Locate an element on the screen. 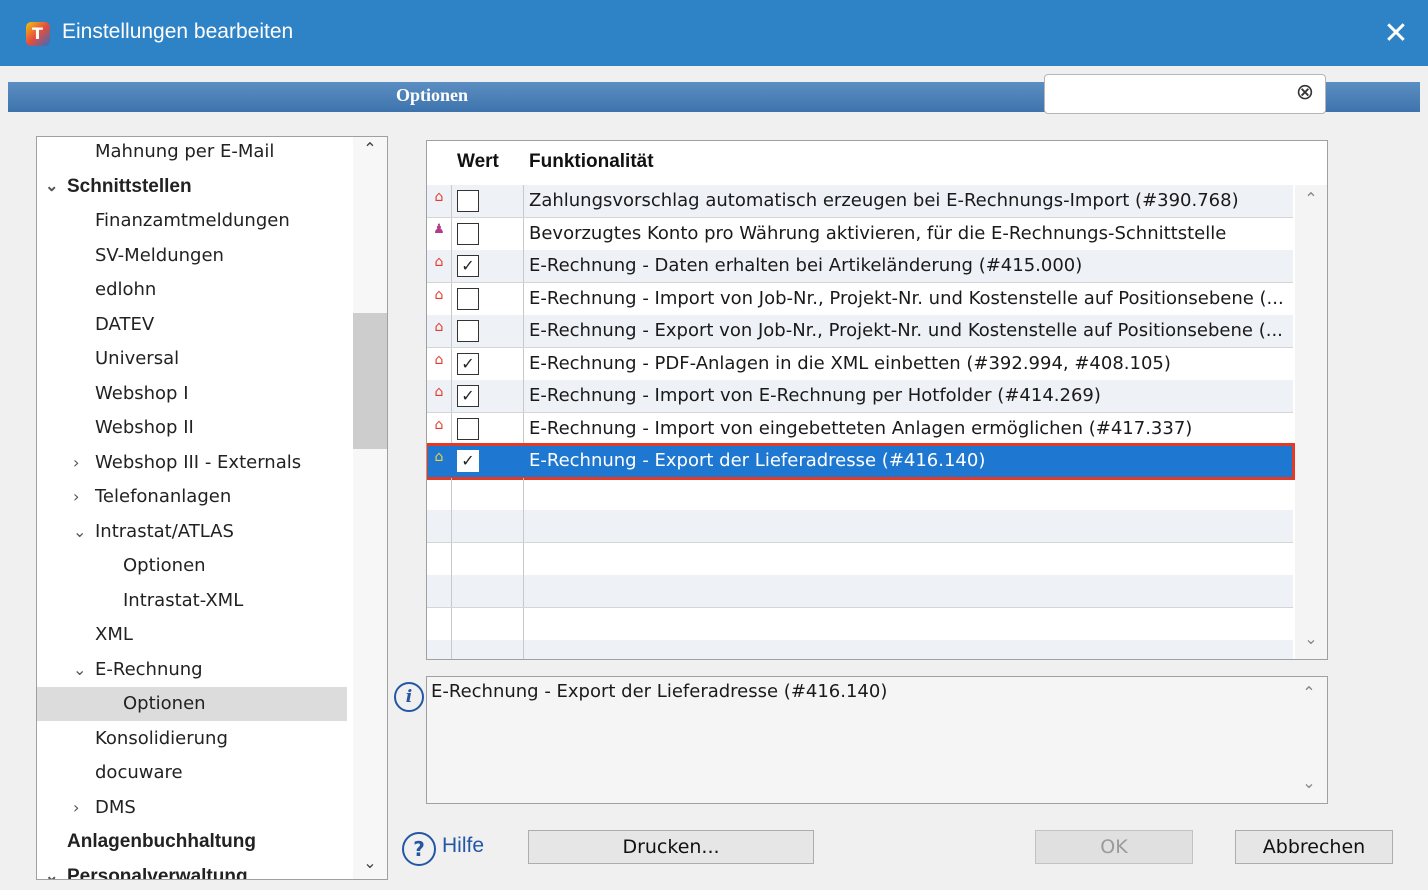 The width and height of the screenshot is (1428, 890). tree-item: Mahnung per E-Mail is located at coordinates (192, 153).